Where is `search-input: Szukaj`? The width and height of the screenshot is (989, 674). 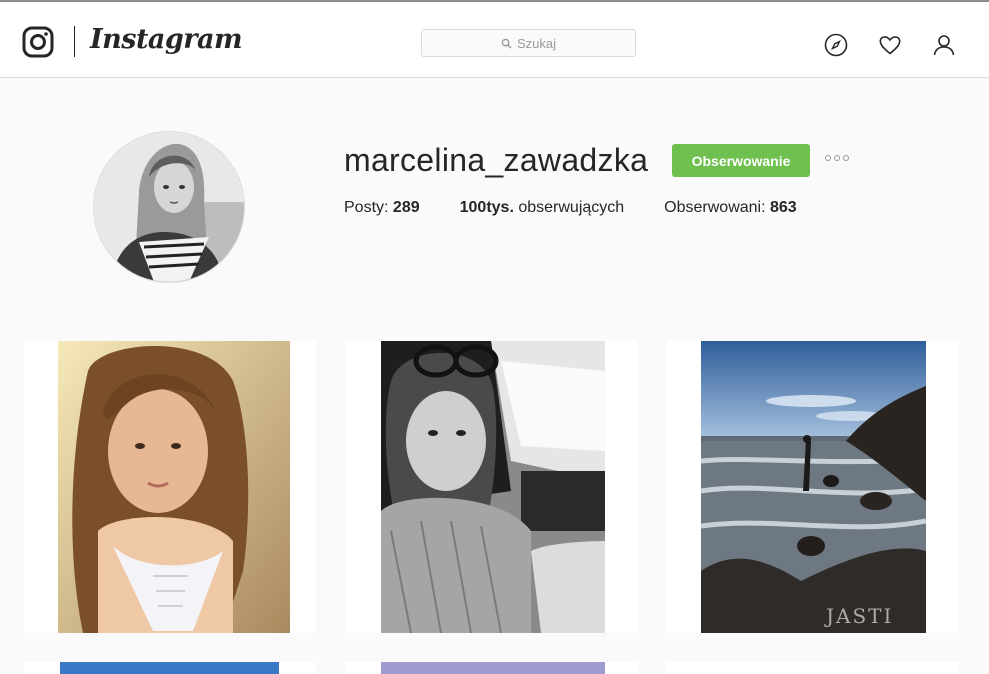
search-input: Szukaj is located at coordinates (528, 43).